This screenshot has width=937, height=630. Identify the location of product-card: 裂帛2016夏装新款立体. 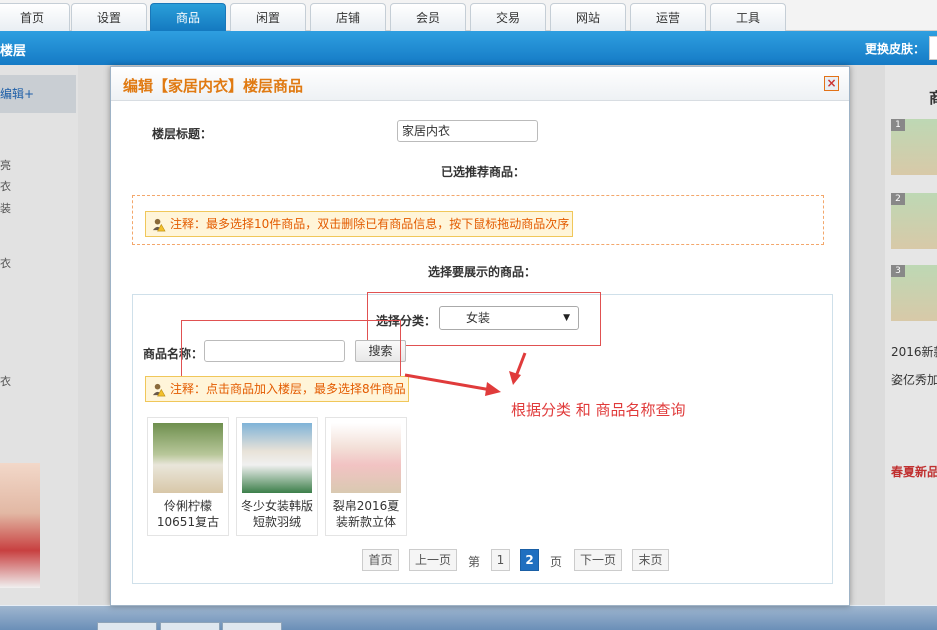
(366, 476).